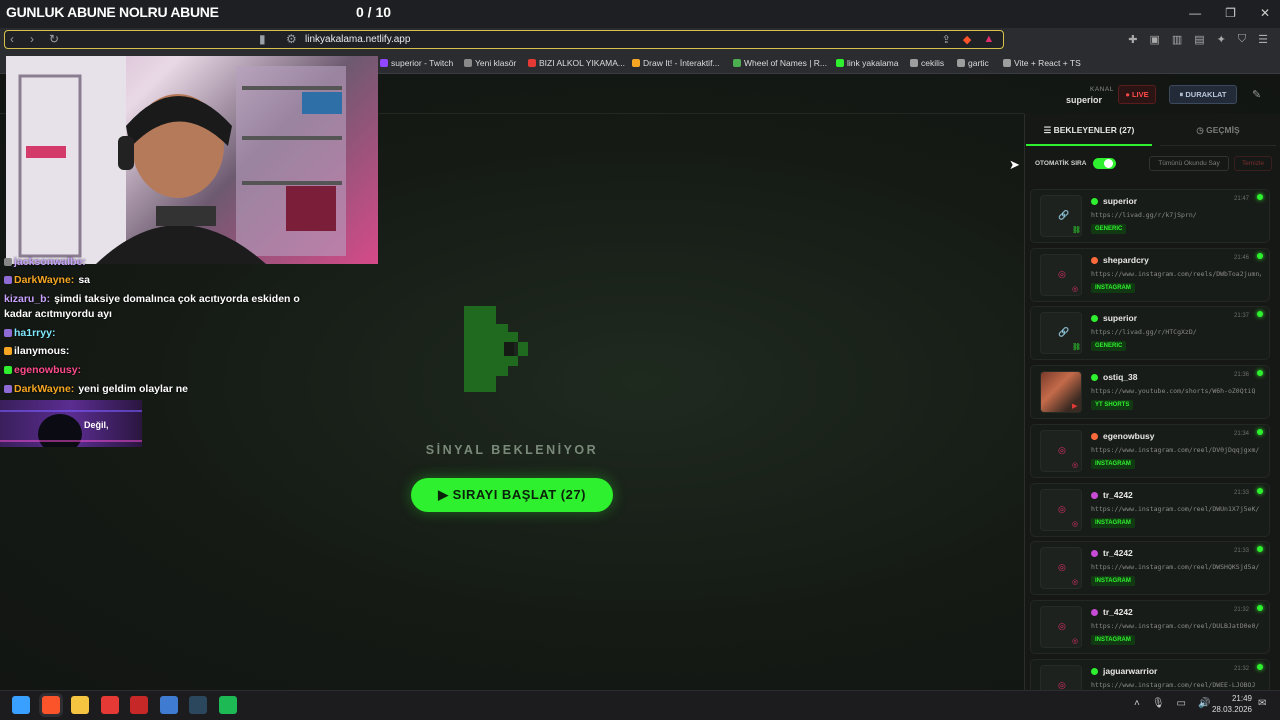  Describe the element at coordinates (58, 314) in the screenshot. I see `chat-message: kadar acıtmıyordu ayı` at that location.